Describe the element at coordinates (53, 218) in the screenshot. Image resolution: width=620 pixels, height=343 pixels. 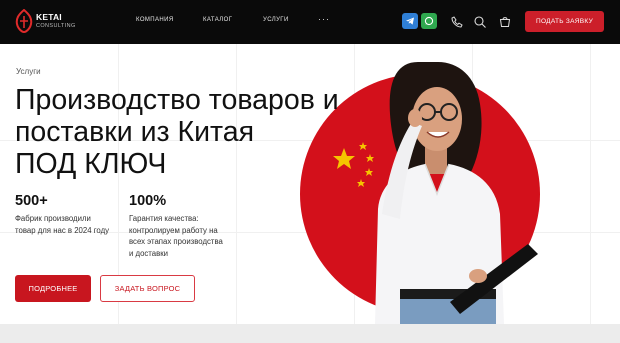
I see `stat-text-line: Фабрик производили` at that location.